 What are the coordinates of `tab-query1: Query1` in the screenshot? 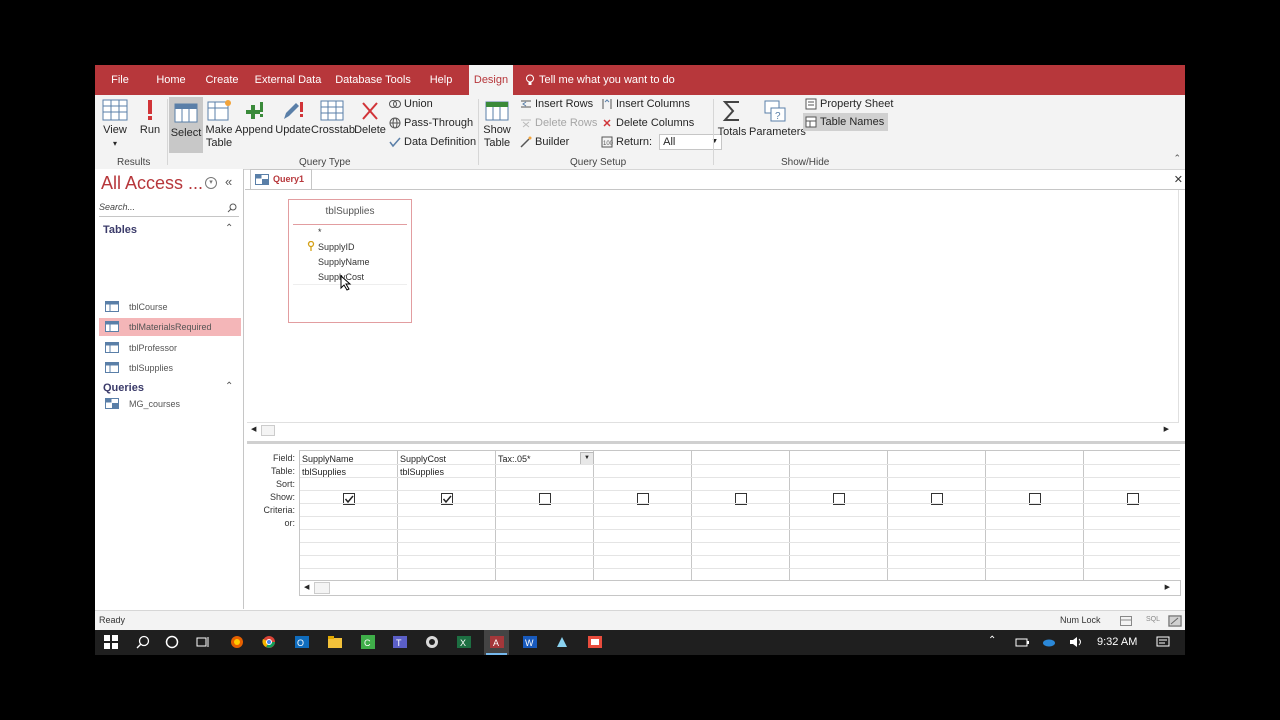 It's located at (281, 179).